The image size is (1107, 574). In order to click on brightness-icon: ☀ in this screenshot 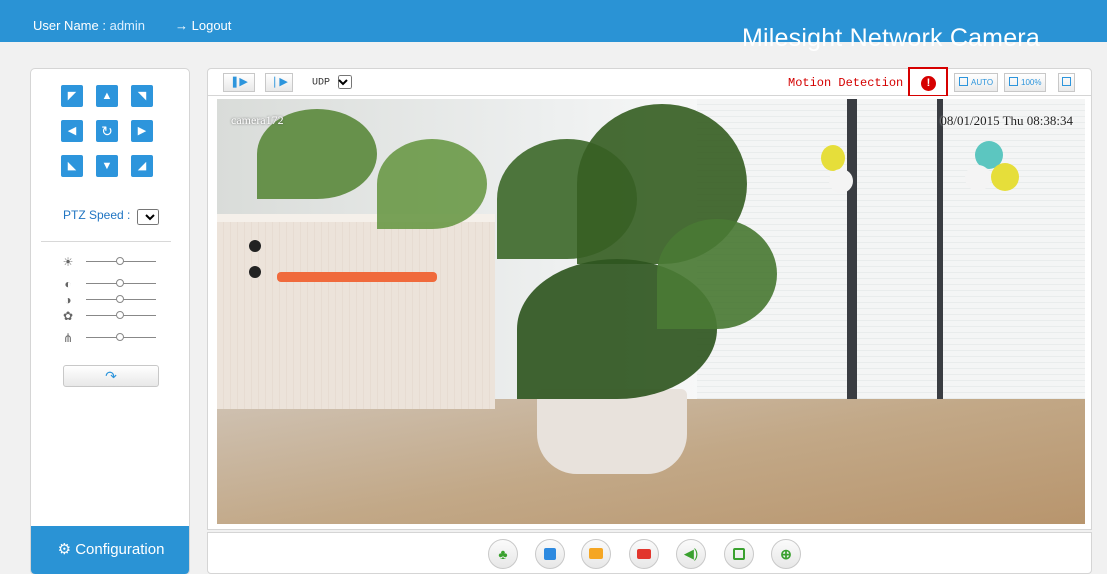, I will do `click(68, 262)`.